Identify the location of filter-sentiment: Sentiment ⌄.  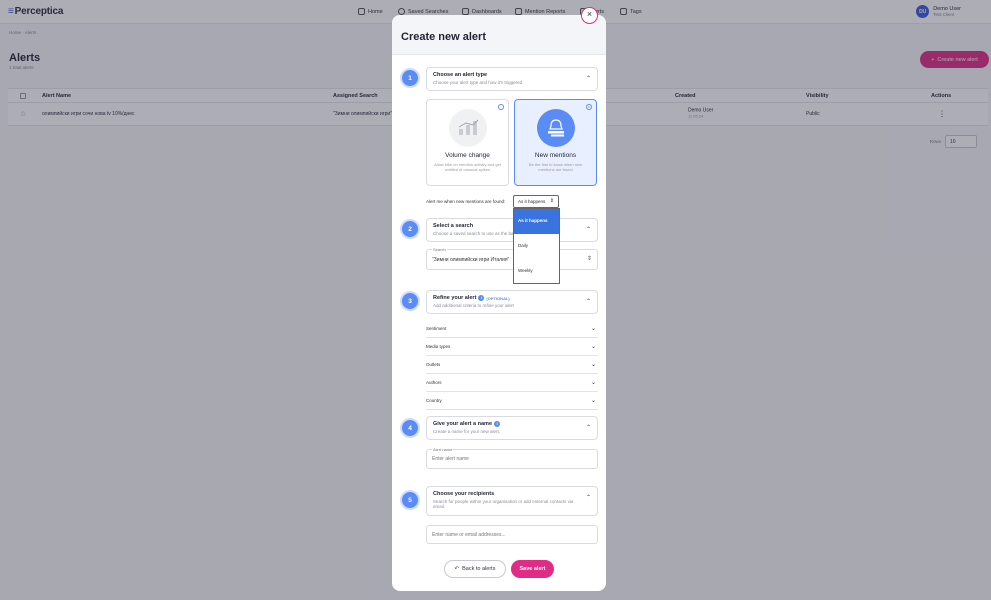
(512, 329).